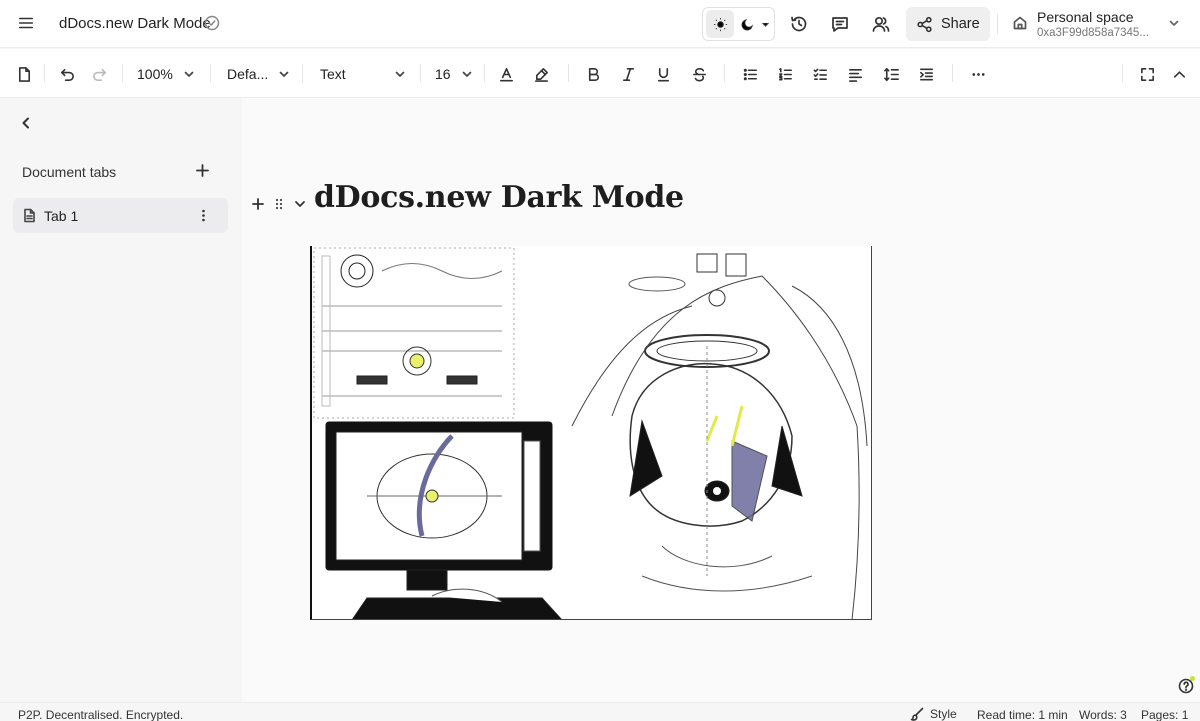 This screenshot has height=721, width=1200. I want to click on zoom-value: 100%, so click(155, 74).